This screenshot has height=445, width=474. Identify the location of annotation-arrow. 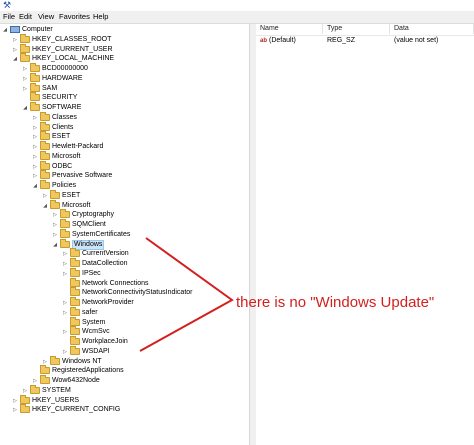
(186, 294).